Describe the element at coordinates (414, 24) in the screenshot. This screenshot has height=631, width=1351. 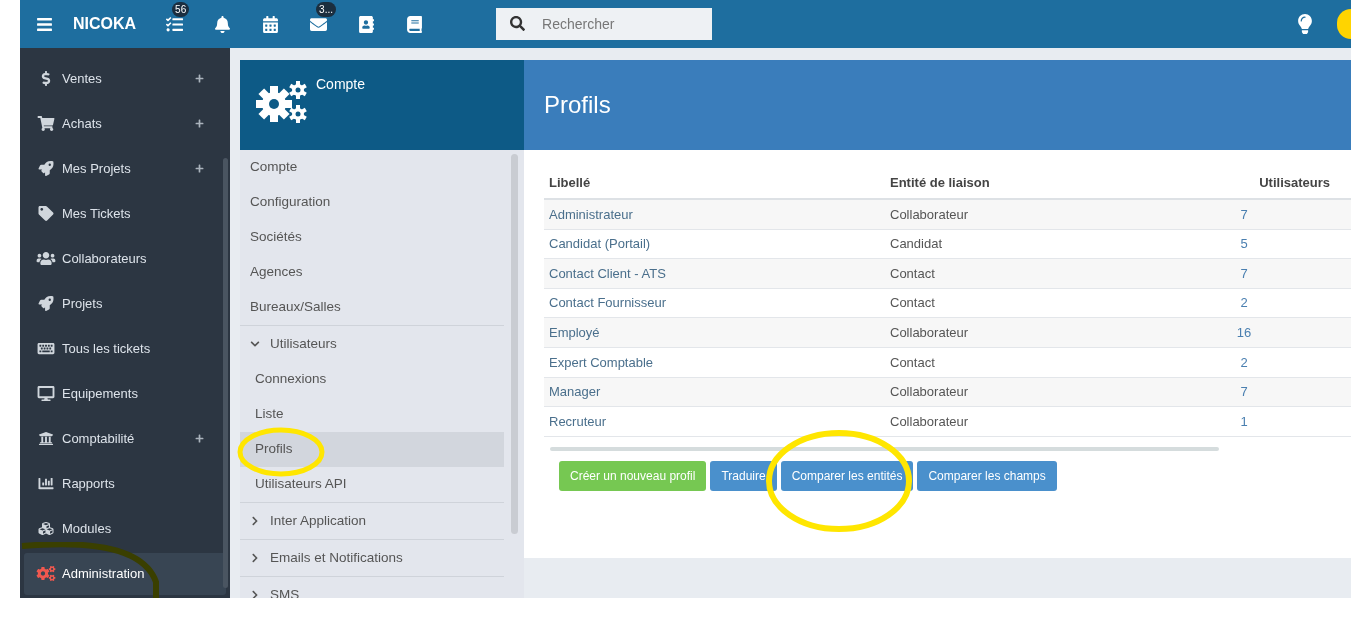
I see `book-icon` at that location.